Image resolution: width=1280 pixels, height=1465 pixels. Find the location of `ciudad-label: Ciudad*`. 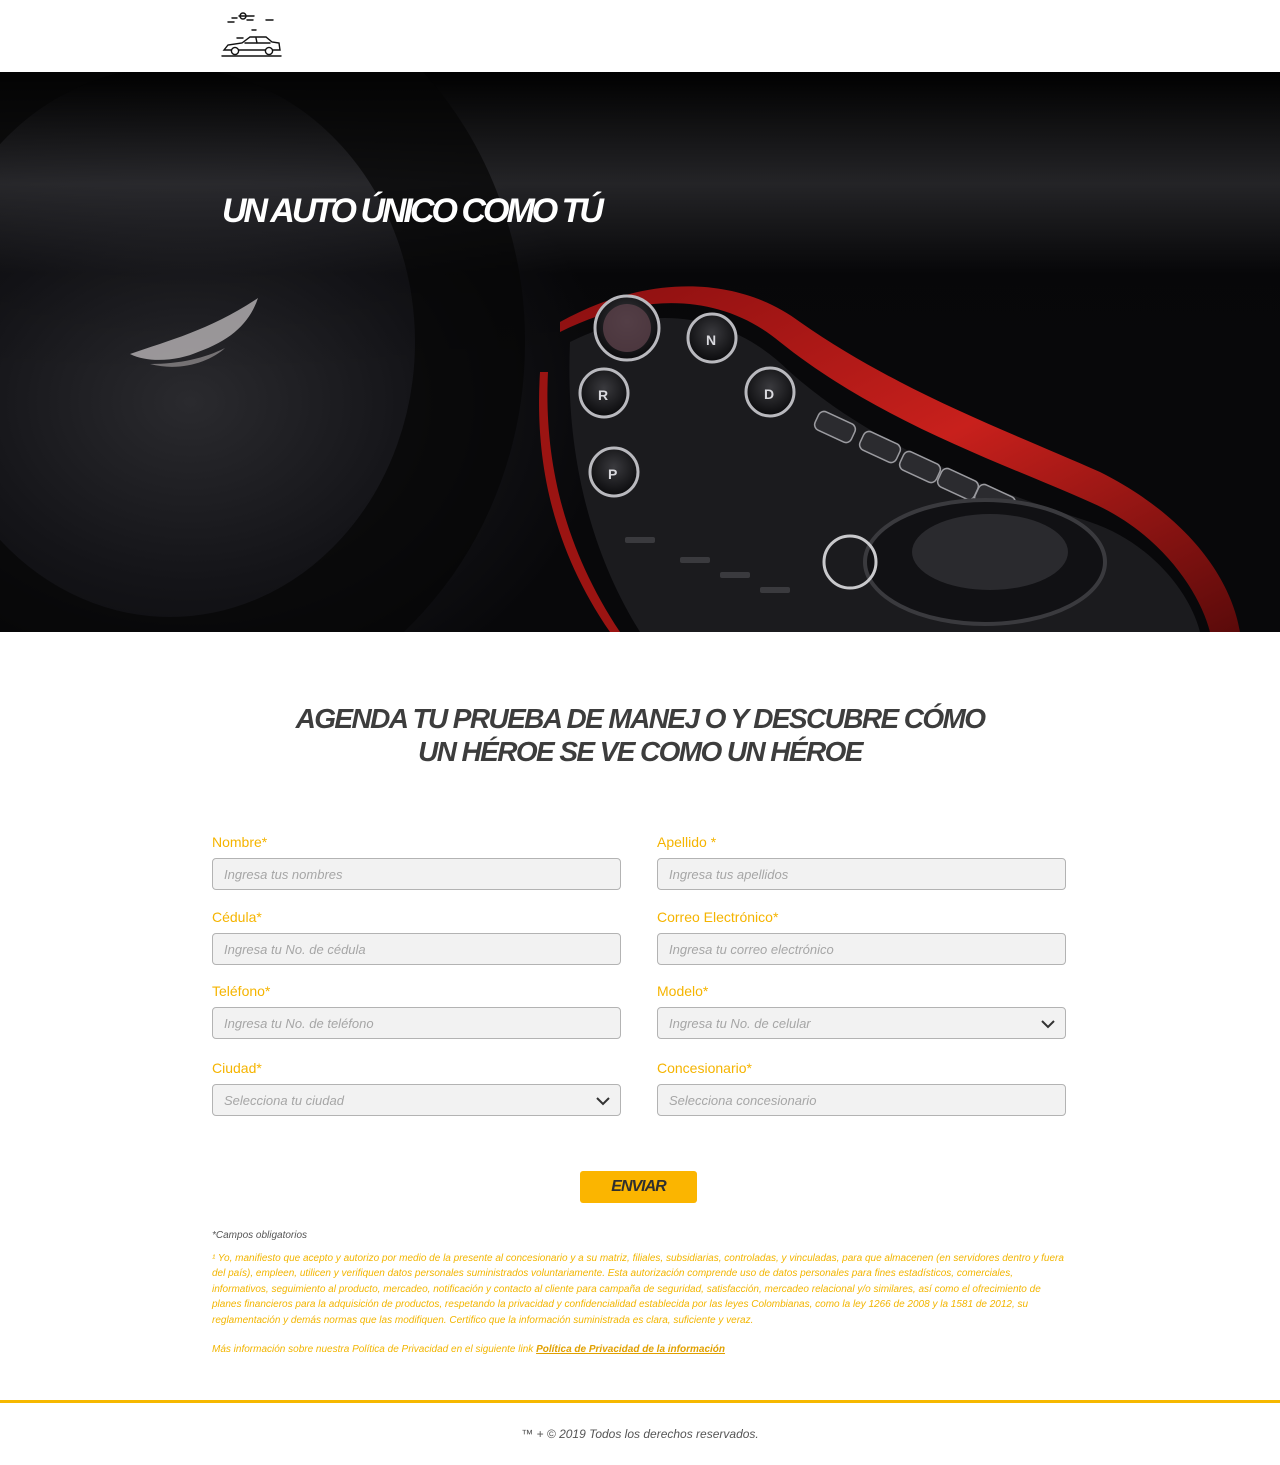

ciudad-label: Ciudad* is located at coordinates (237, 1068).